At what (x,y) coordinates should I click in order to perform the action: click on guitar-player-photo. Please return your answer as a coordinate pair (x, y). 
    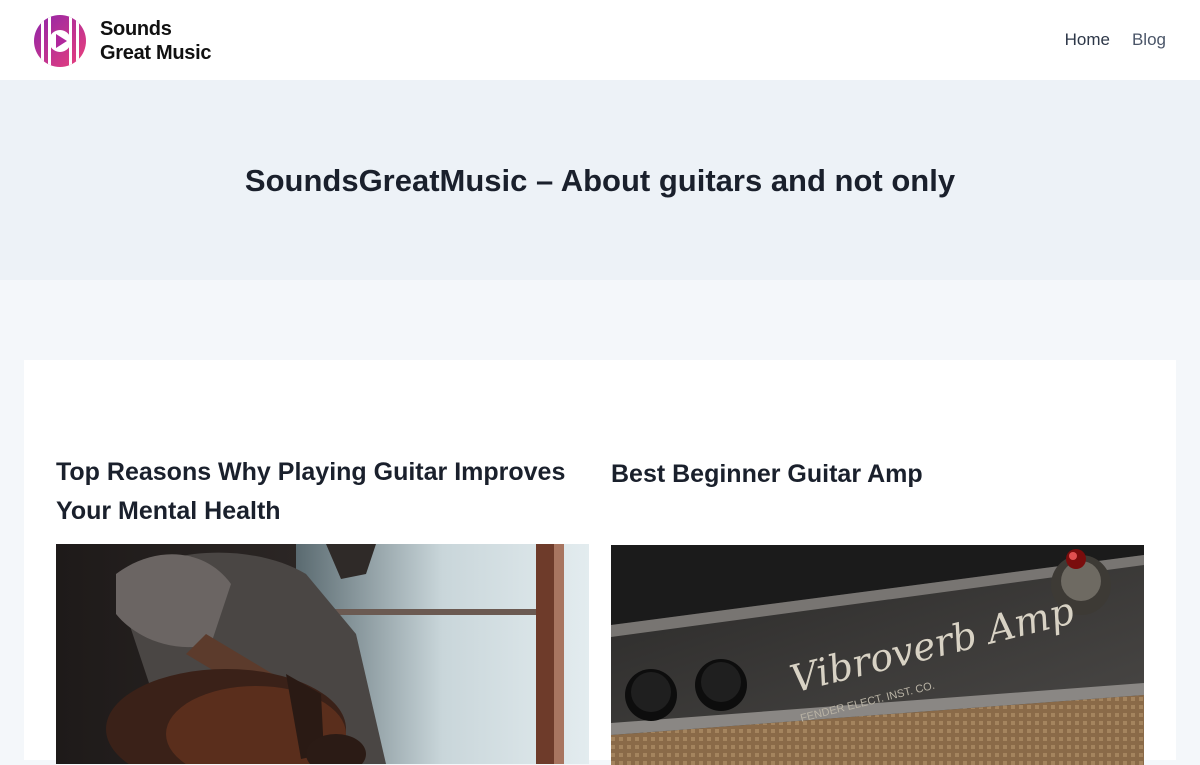
    Looking at the image, I should click on (322, 654).